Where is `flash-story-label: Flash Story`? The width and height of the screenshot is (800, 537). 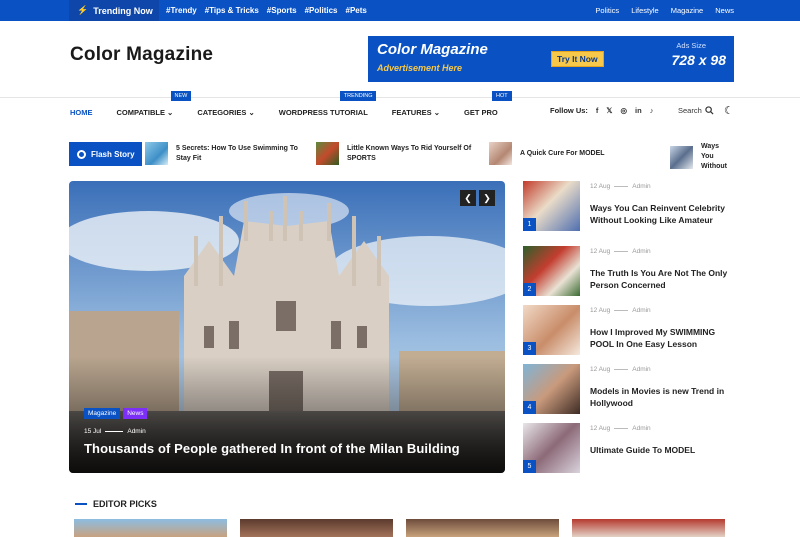 flash-story-label: Flash Story is located at coordinates (105, 154).